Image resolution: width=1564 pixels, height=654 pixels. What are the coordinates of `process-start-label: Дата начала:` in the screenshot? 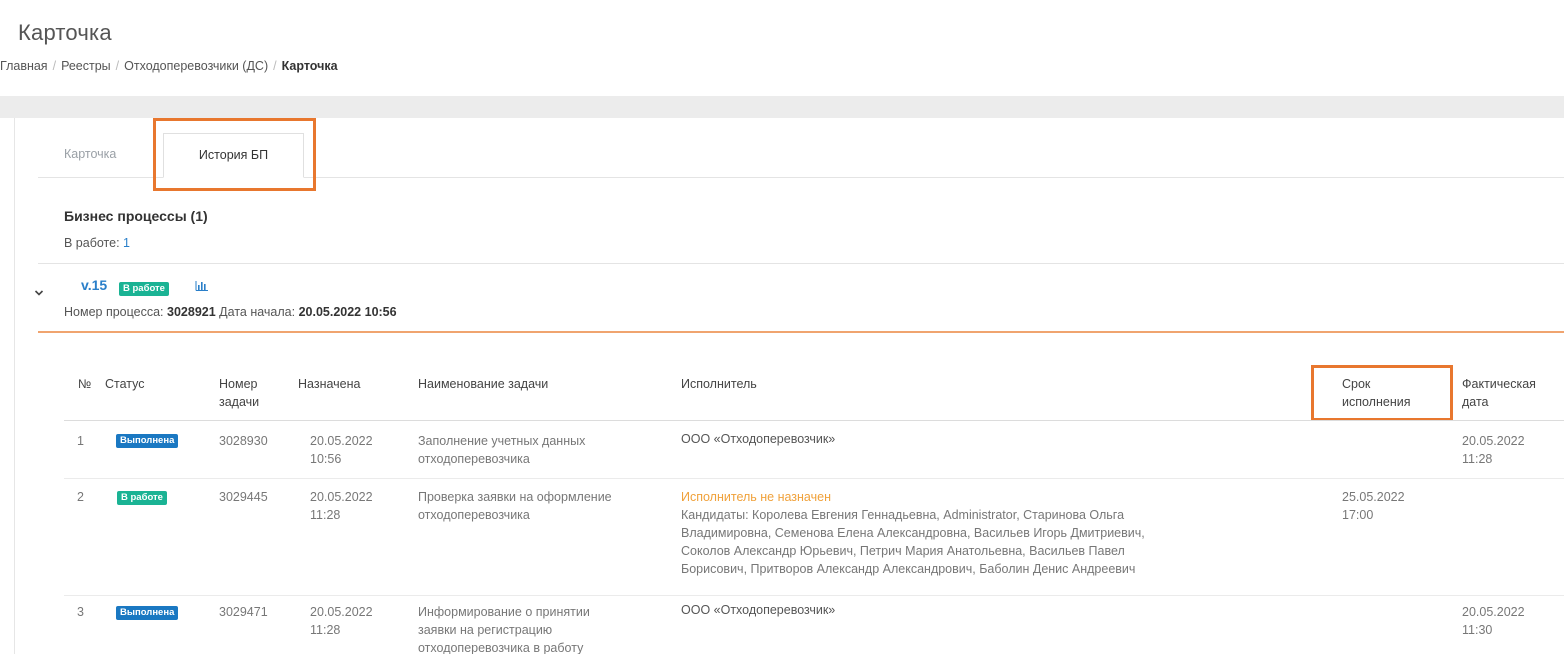 It's located at (257, 312).